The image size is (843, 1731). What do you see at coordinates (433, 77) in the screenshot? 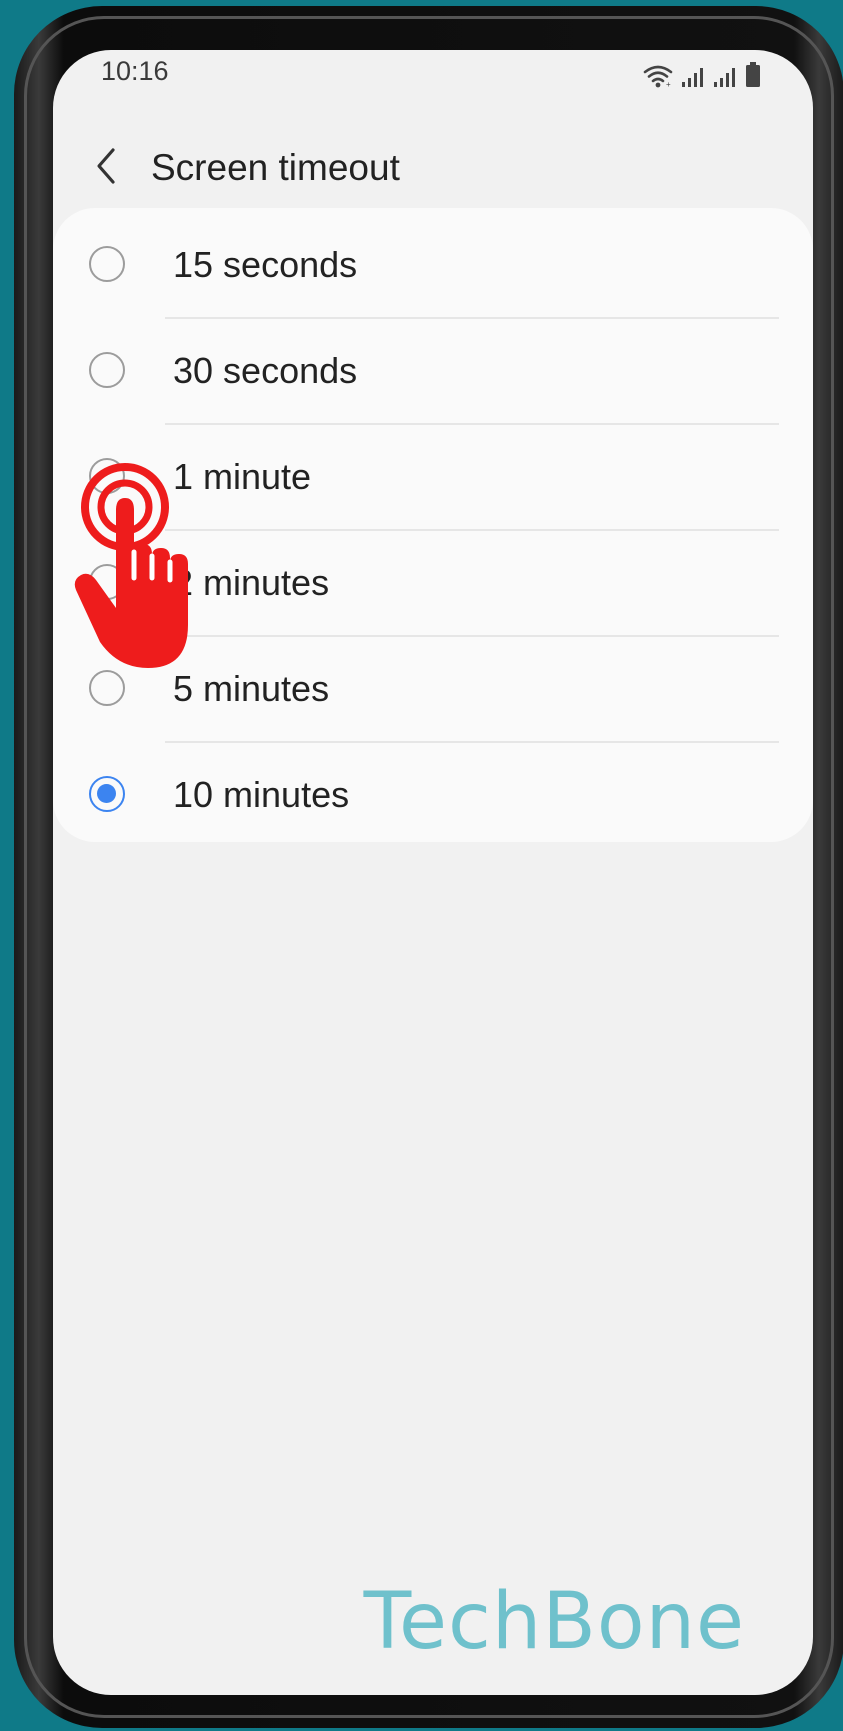
I see `status-bar: 10:16 +` at bounding box center [433, 77].